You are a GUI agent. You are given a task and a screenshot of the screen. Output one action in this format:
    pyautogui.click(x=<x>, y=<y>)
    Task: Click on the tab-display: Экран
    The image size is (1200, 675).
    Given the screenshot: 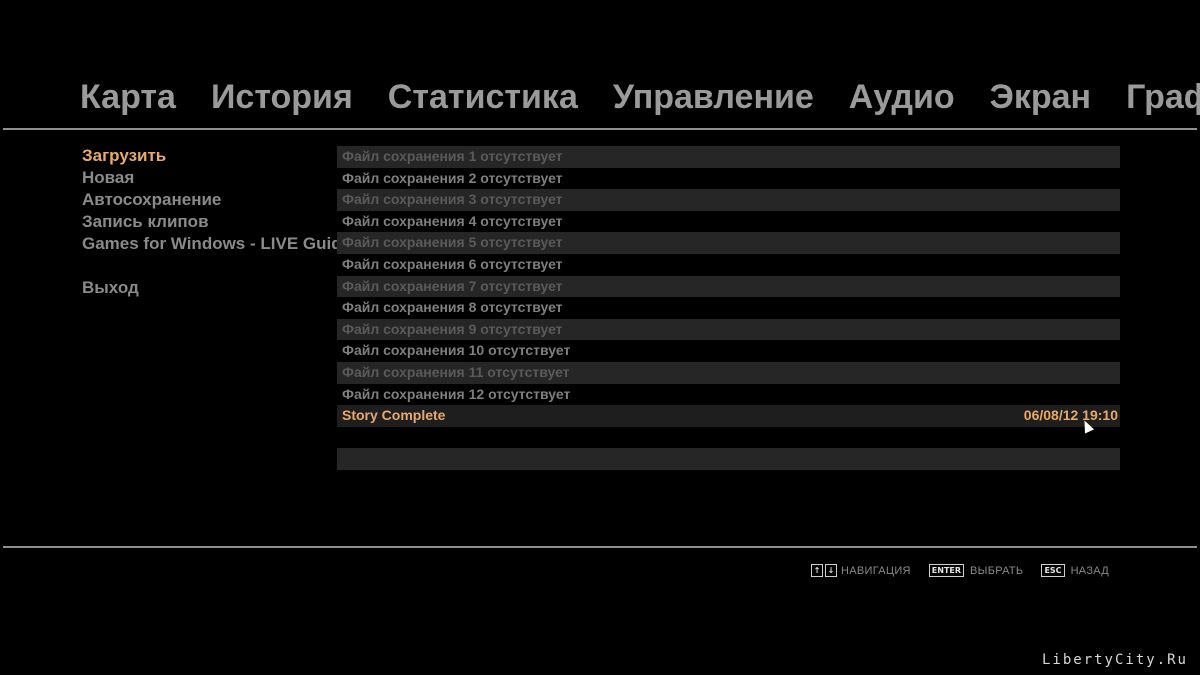 What is the action you would take?
    pyautogui.click(x=1040, y=97)
    